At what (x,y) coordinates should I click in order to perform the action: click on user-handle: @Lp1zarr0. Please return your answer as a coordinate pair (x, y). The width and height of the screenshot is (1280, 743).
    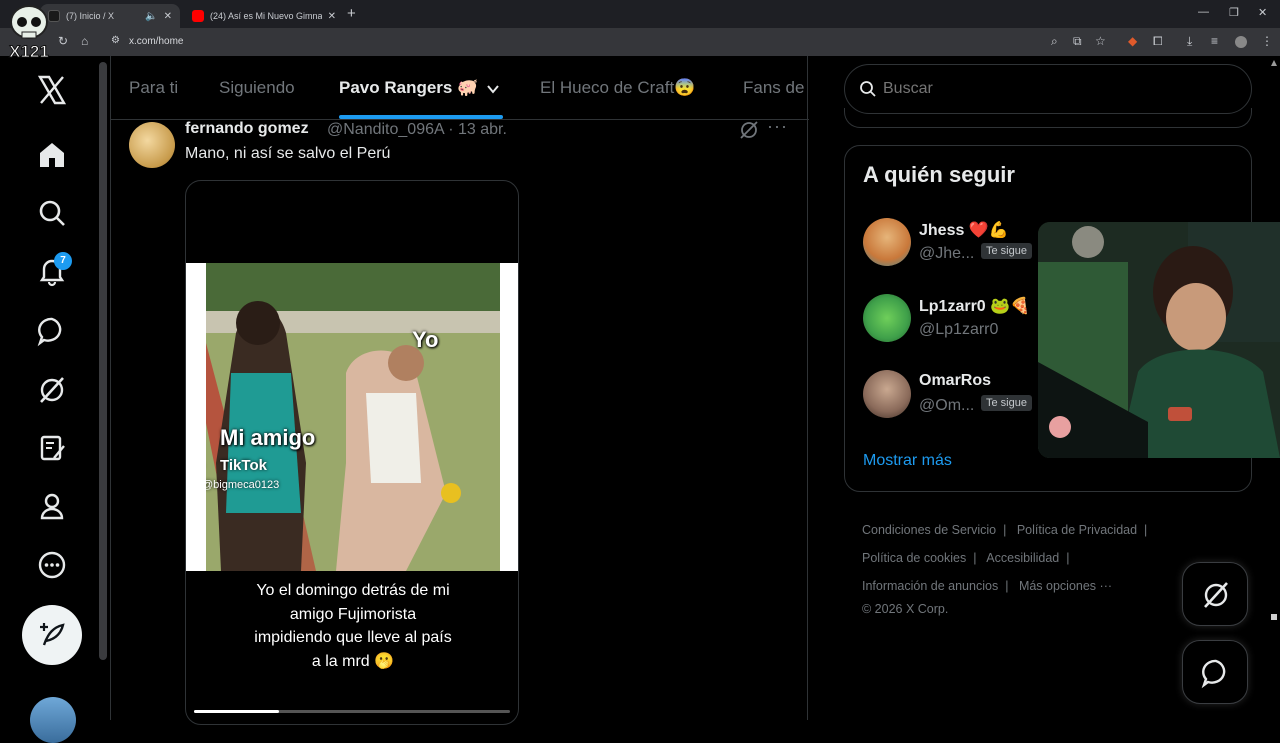
    Looking at the image, I should click on (959, 329).